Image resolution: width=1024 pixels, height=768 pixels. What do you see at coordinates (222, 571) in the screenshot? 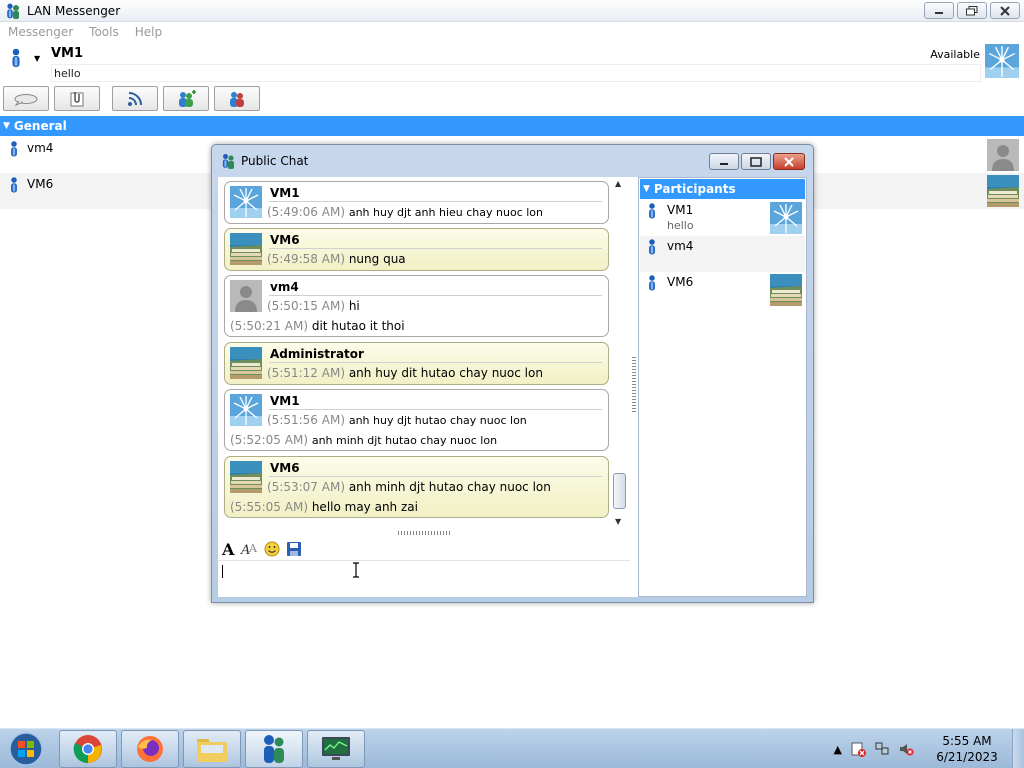
I see `text-caret` at bounding box center [222, 571].